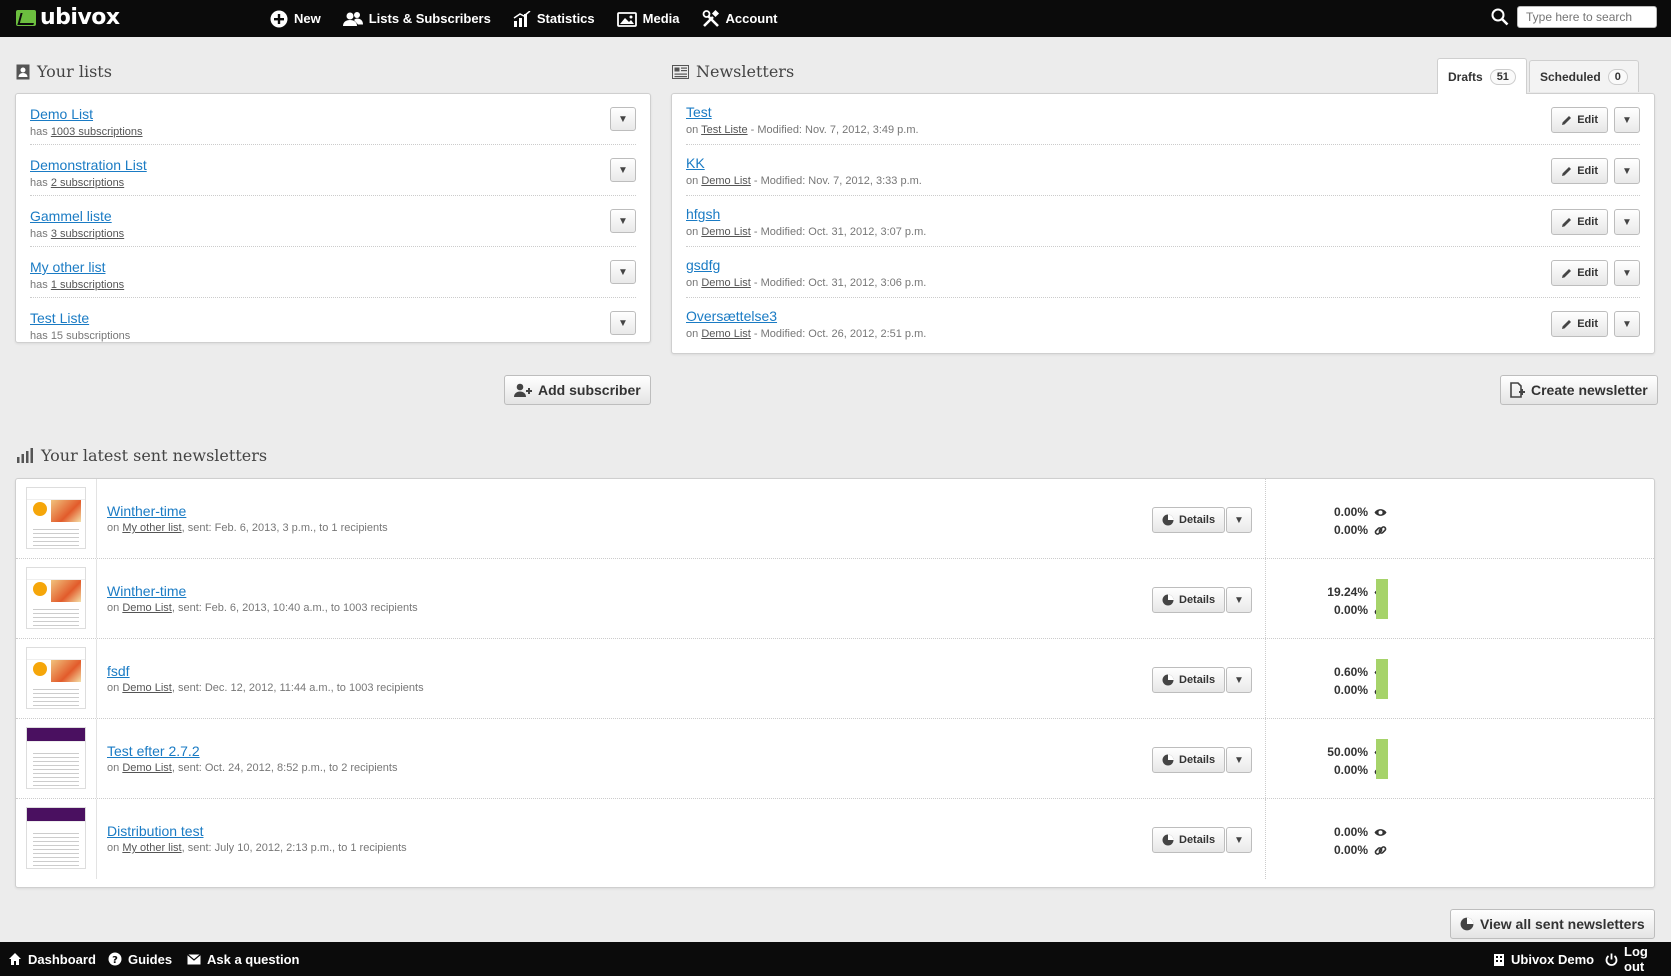 The height and width of the screenshot is (976, 1671). What do you see at coordinates (153, 751) in the screenshot?
I see `sent-newsletter-link: Test efter 2.7.2` at bounding box center [153, 751].